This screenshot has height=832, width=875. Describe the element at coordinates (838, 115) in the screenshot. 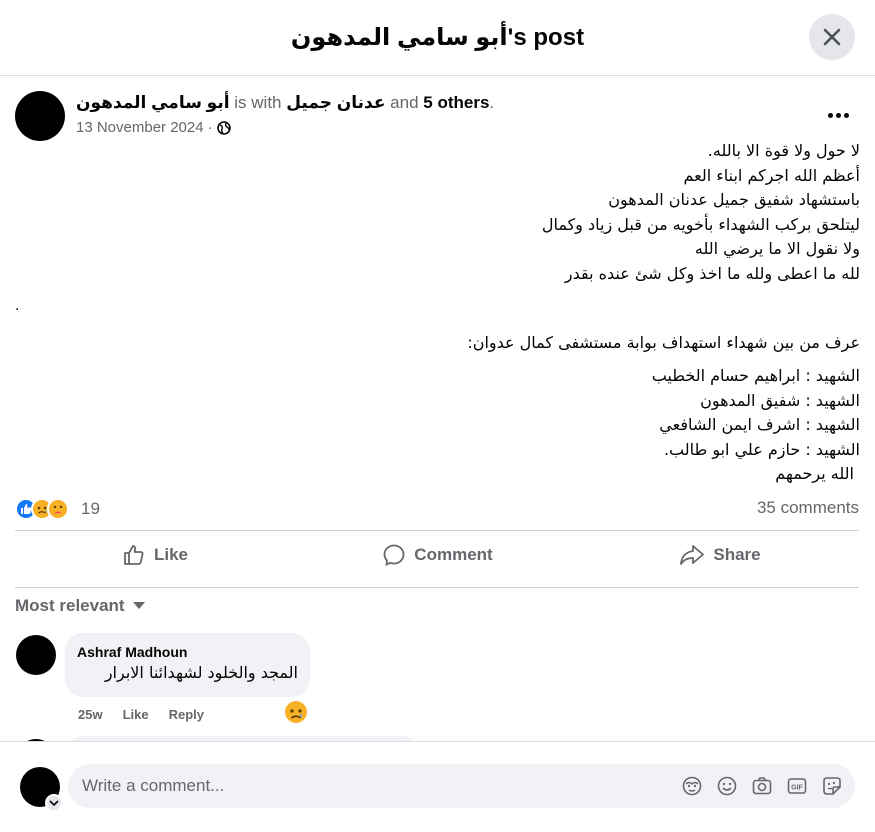

I see `post-options-button` at that location.